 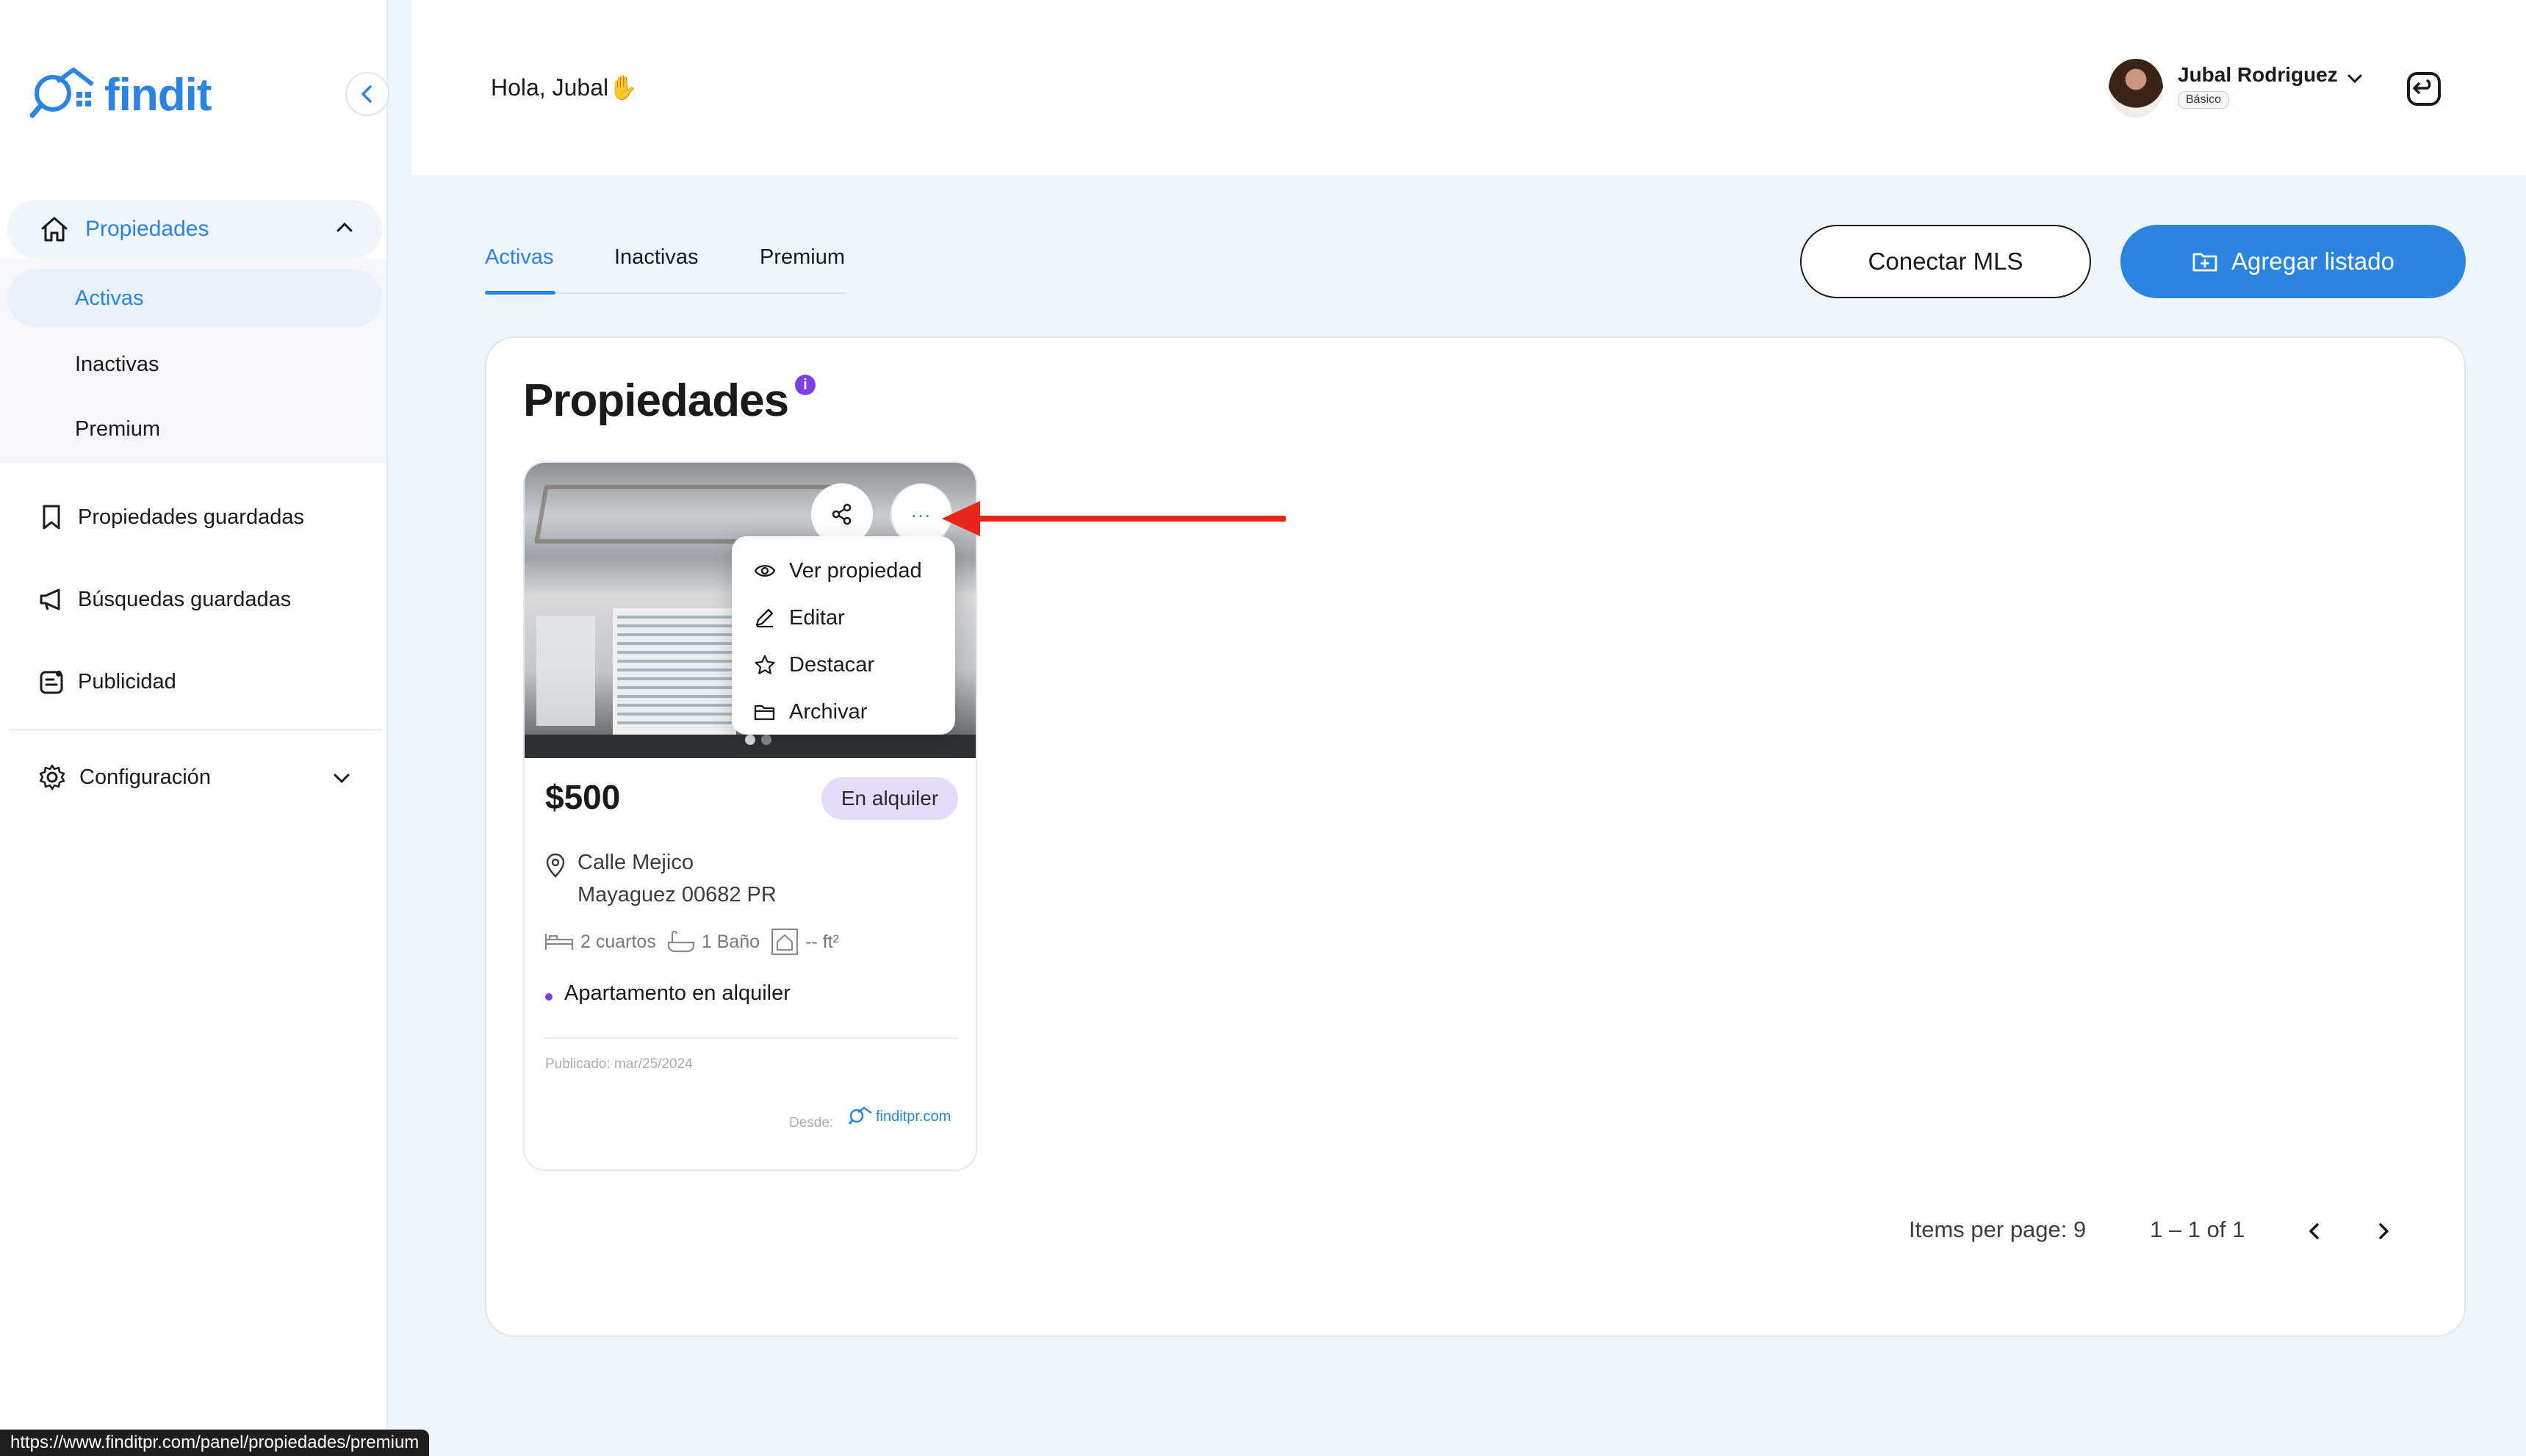 I want to click on sidebar-group-label: Propiedades, so click(x=147, y=229).